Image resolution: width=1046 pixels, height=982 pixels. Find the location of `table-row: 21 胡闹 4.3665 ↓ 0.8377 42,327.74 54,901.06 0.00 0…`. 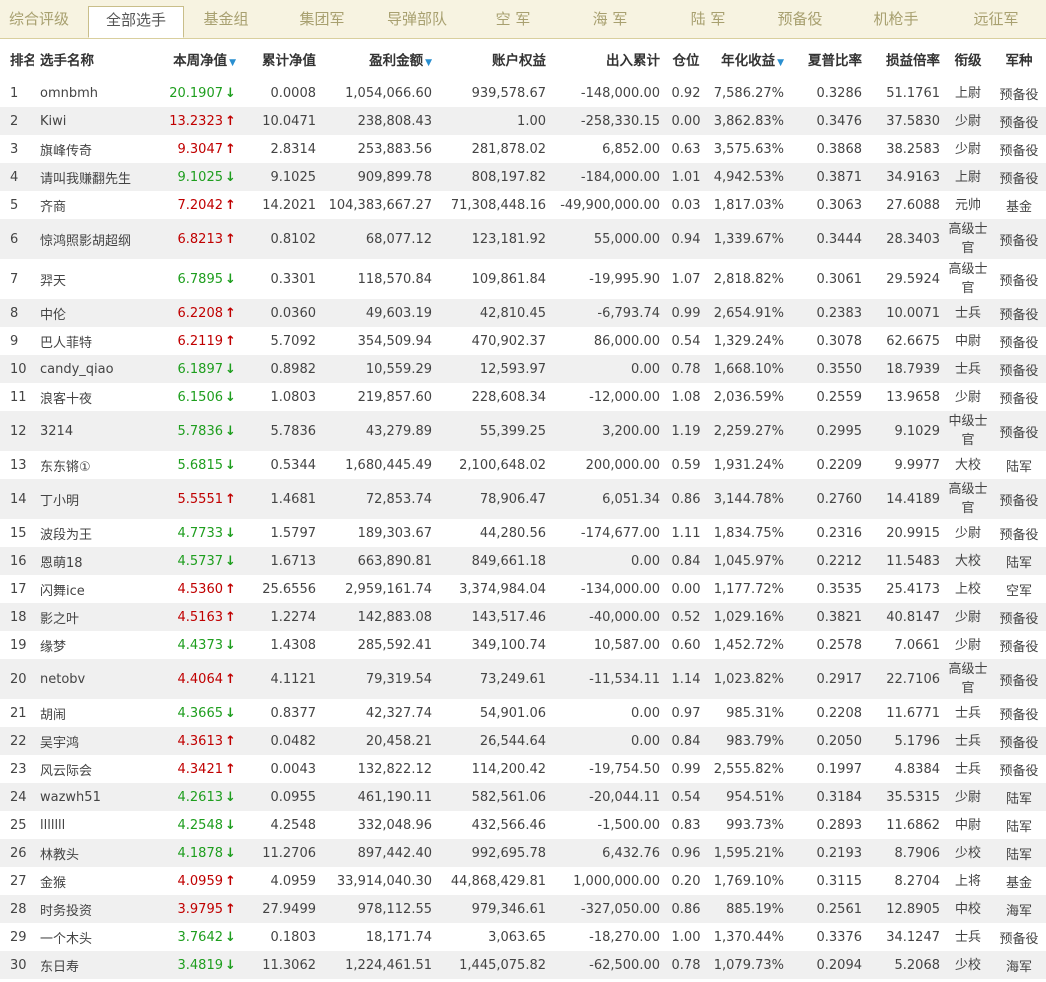

table-row: 21 胡闹 4.3665 ↓ 0.8377 42,327.74 54,901.06 0.00 0… is located at coordinates (523, 713).